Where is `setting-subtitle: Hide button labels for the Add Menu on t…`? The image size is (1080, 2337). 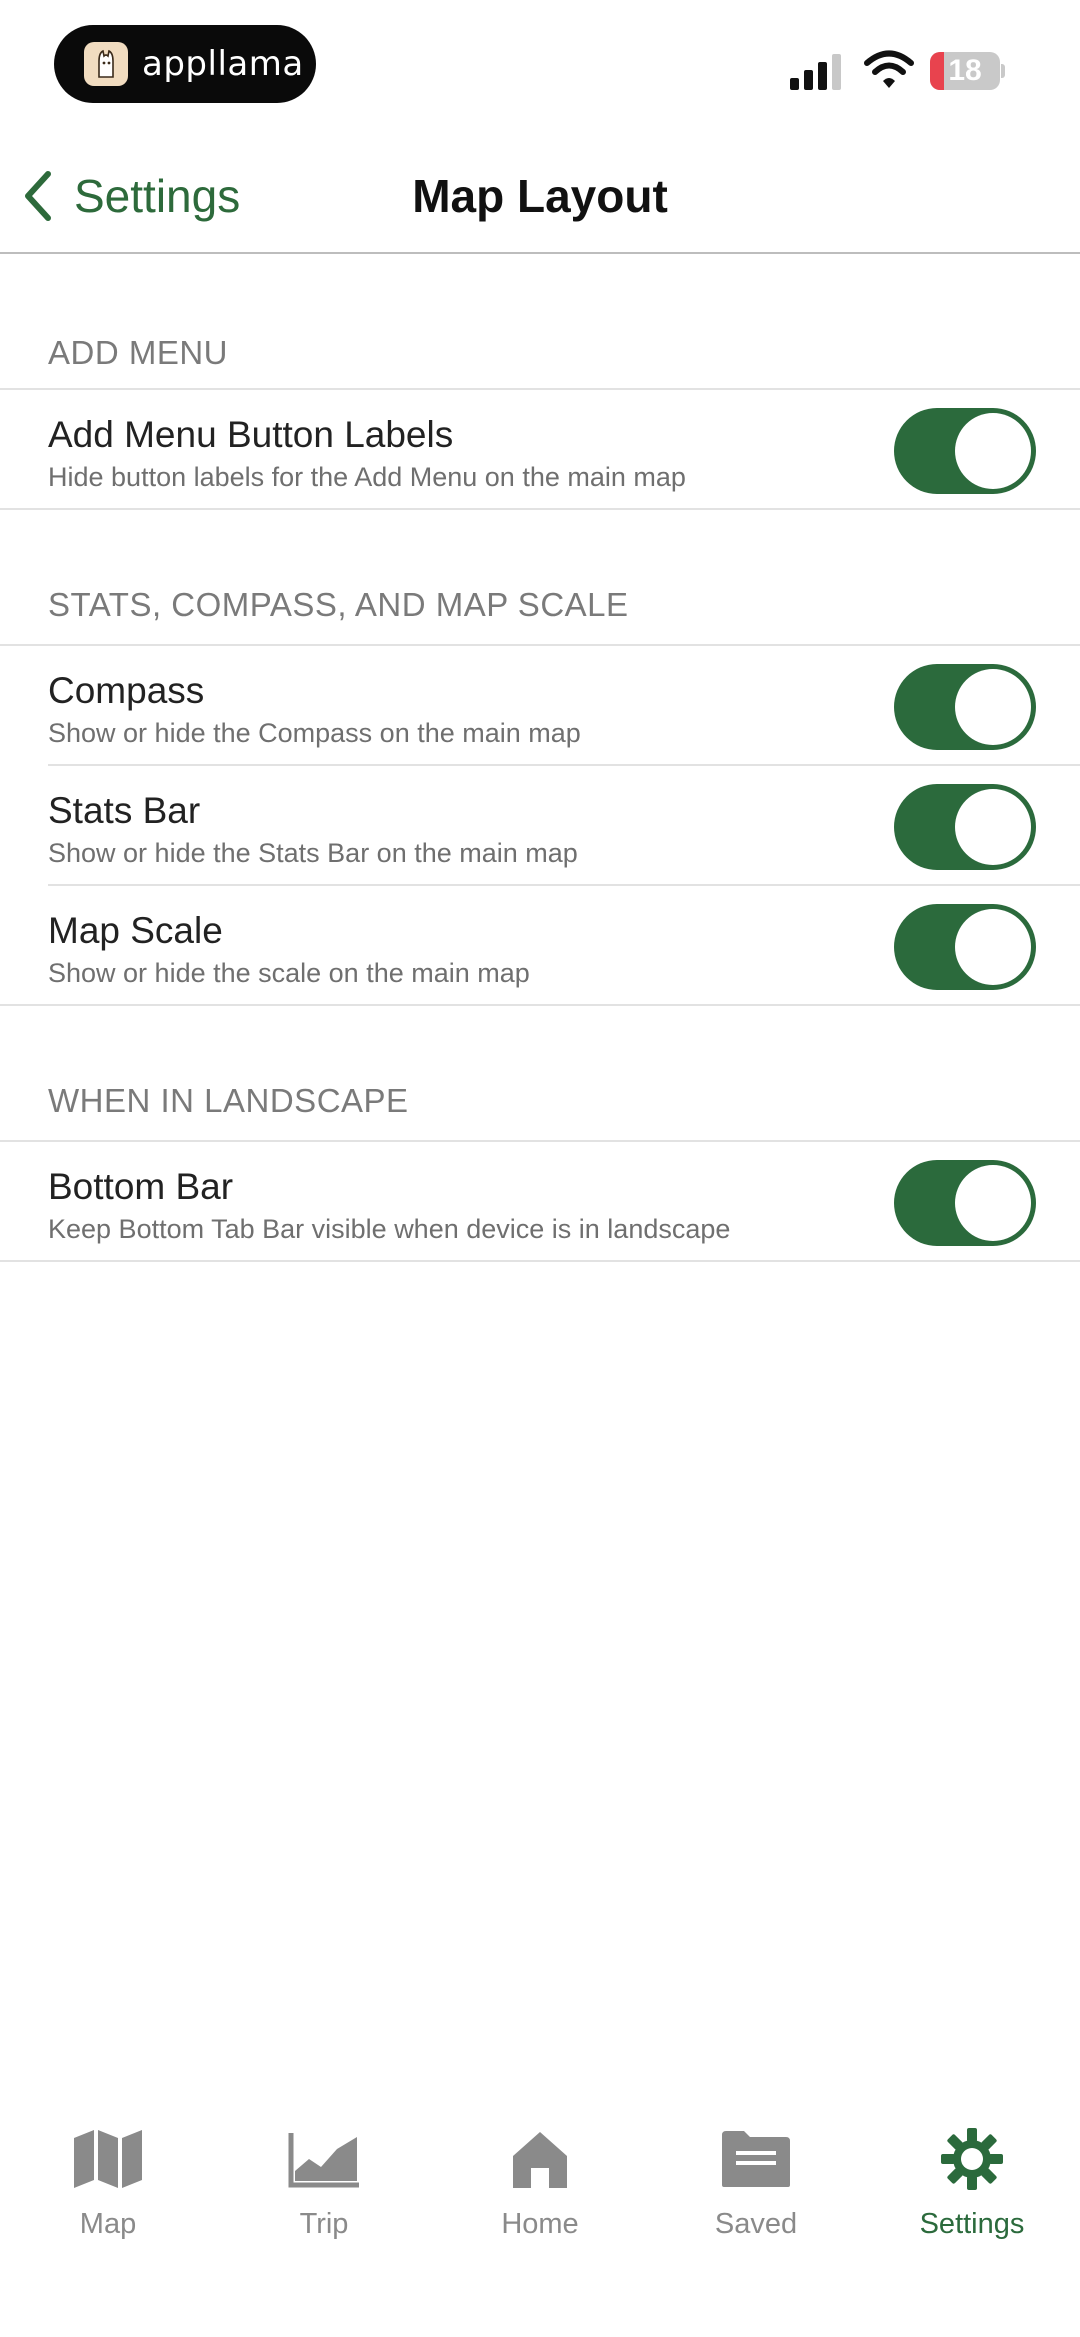 setting-subtitle: Hide button labels for the Add Menu on t… is located at coordinates (367, 477).